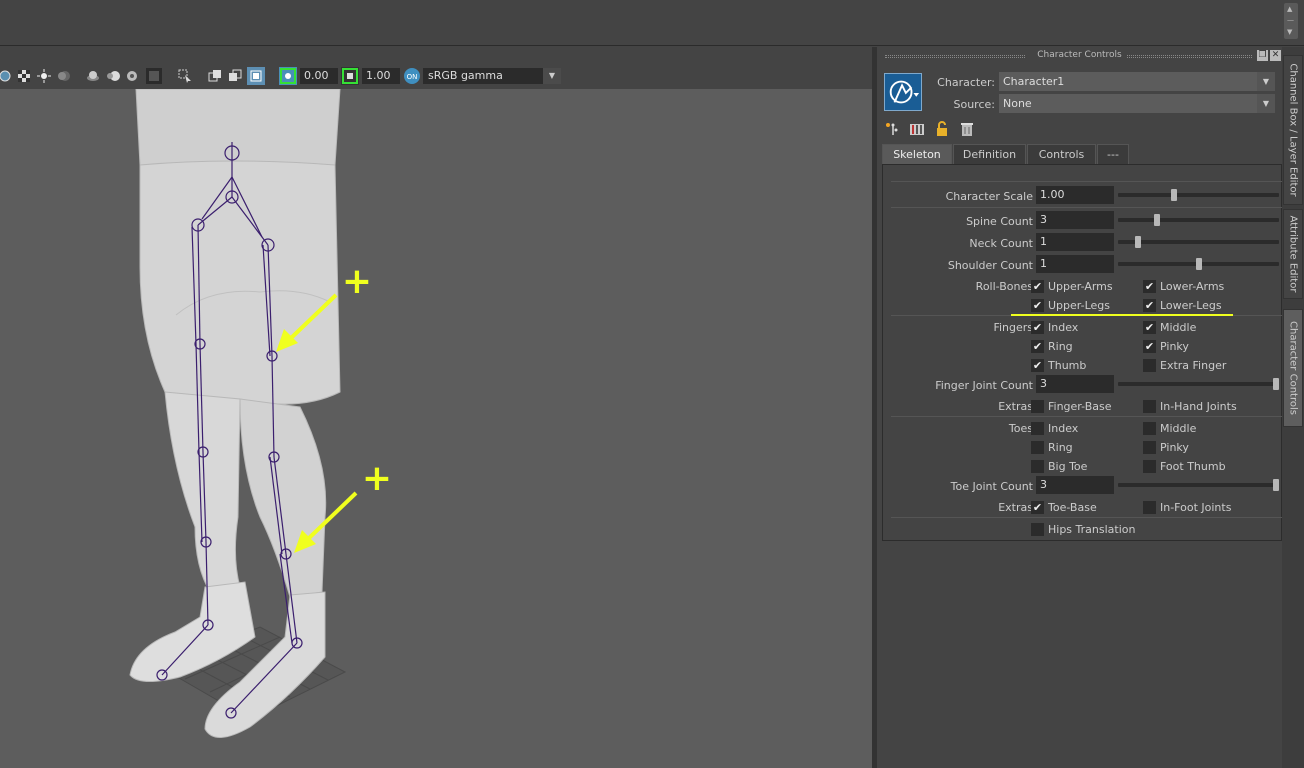 This screenshot has width=1304, height=768. I want to click on upper-legs-label: Upper-Legs, so click(1079, 305).